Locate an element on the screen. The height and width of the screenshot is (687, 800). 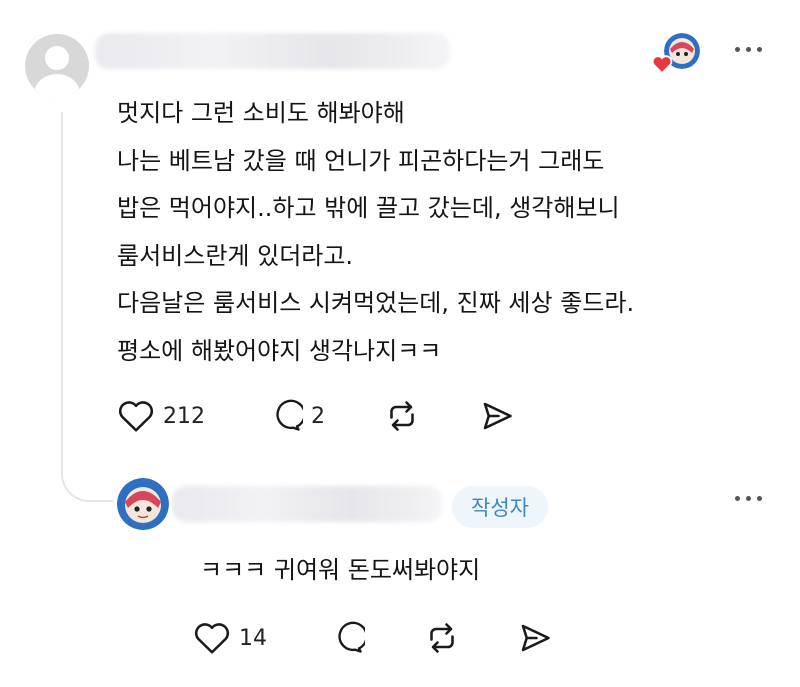
comment-line: 평소에 해봤어야지 생각나지ㅋㅋ is located at coordinates (279, 350).